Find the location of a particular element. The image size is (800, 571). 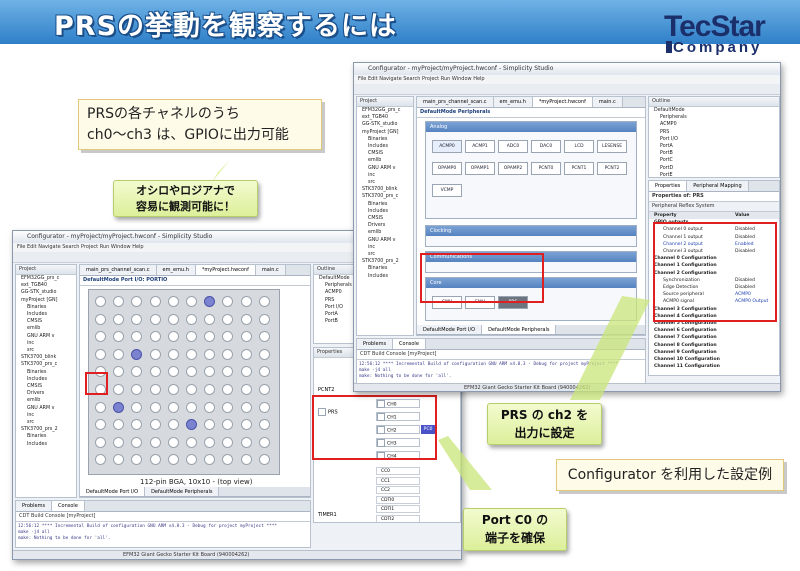

peripheral-chip: DAC0 is located at coordinates (546, 146).